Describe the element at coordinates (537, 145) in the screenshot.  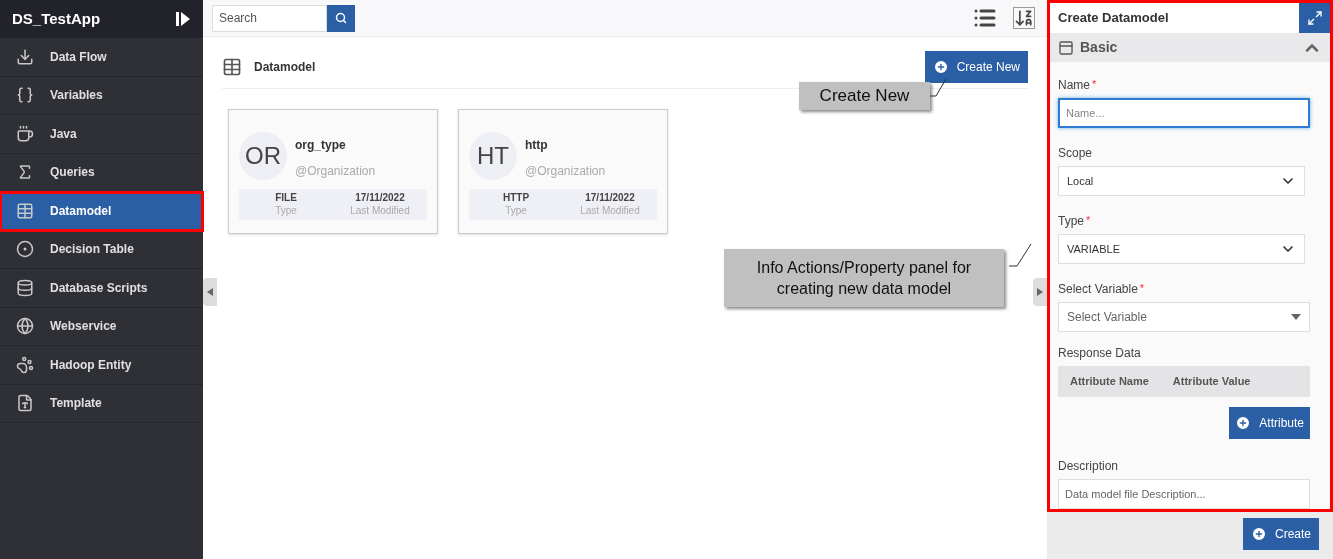
I see `card-title: http` at that location.